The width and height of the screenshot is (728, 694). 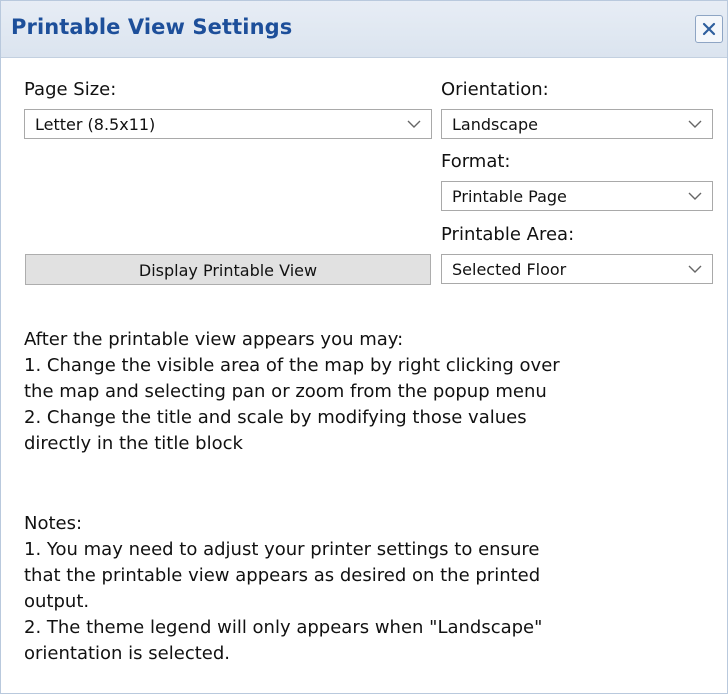 I want to click on printable-area-value: Selected Floor, so click(x=509, y=269).